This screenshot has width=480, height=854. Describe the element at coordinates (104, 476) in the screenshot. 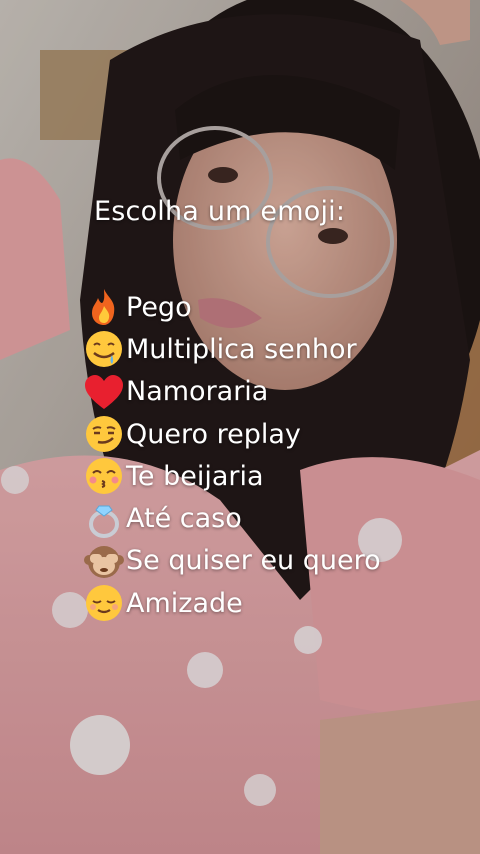

I see `kissing-face-icon` at that location.